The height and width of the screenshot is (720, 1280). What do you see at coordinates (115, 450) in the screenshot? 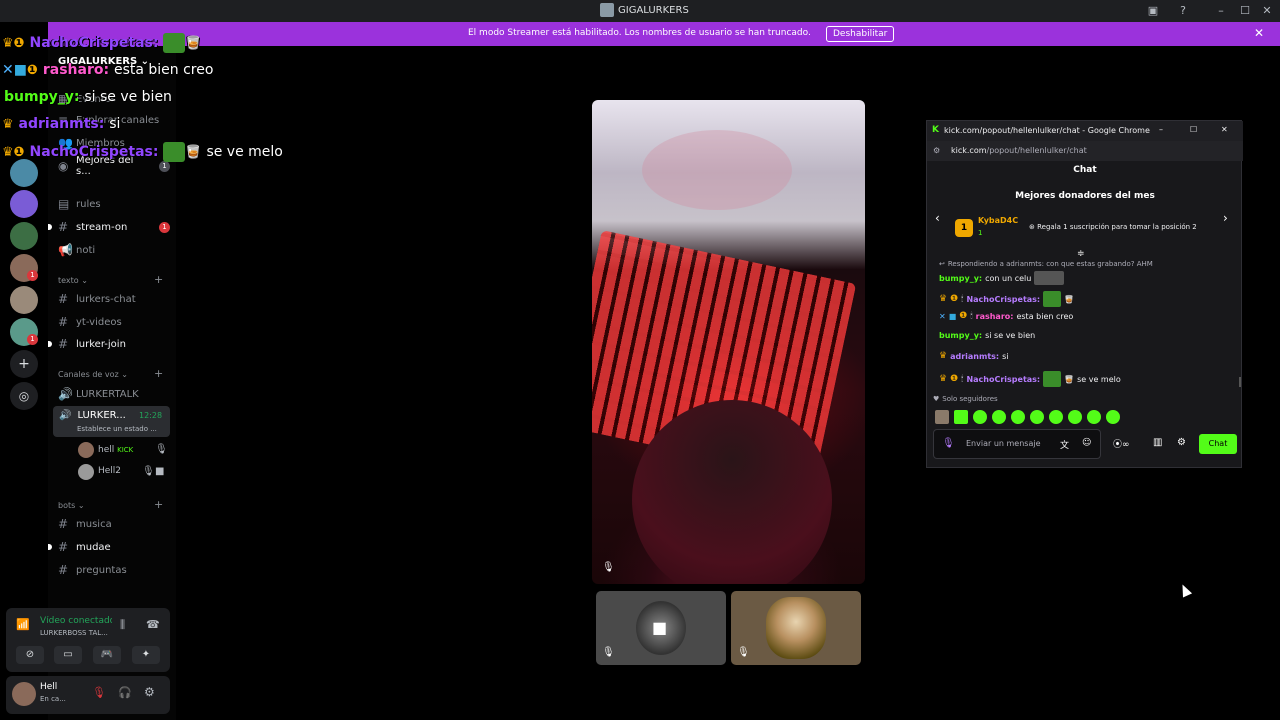
I see `voice-user-hell: hell KICK` at bounding box center [115, 450].